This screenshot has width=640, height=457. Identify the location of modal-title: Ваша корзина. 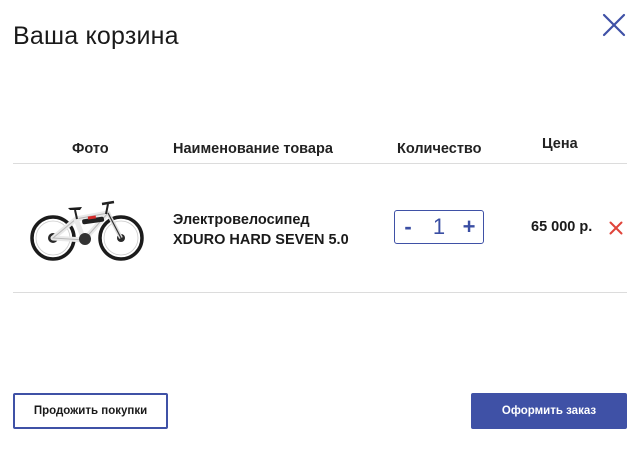
(96, 36).